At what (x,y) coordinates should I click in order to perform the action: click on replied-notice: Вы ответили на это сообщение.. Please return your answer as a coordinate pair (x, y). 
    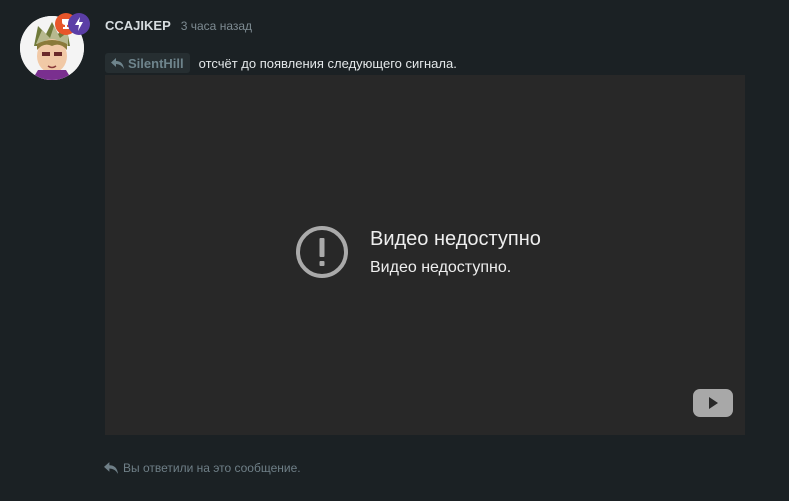
    Looking at the image, I should click on (202, 468).